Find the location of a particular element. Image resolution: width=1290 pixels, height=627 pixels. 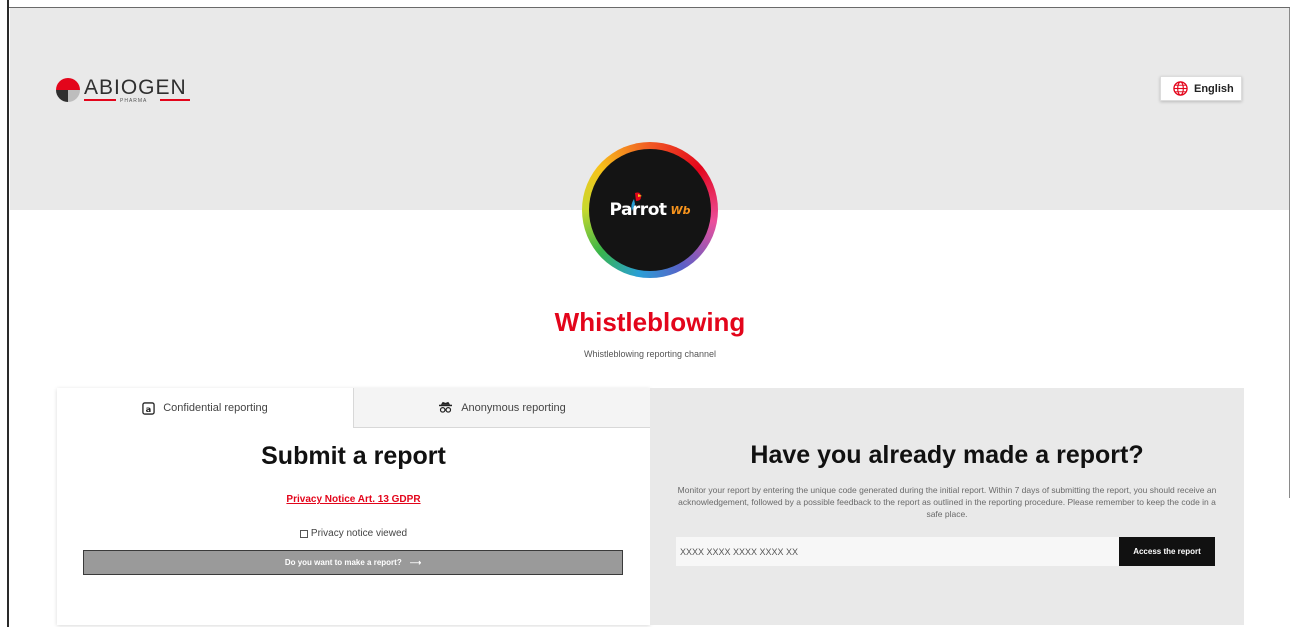

tab-confidential-reporting: a Confidential reporting is located at coordinates (205, 408).